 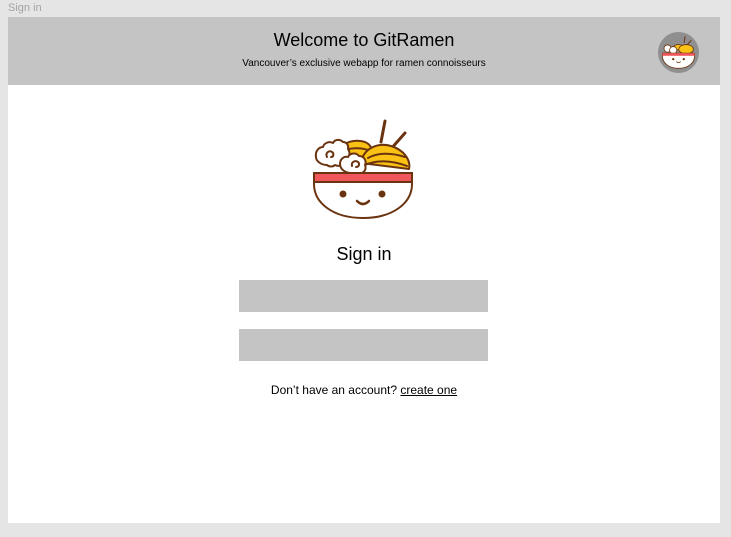 What do you see at coordinates (363, 169) in the screenshot?
I see `ramen-bowl-logo-icon` at bounding box center [363, 169].